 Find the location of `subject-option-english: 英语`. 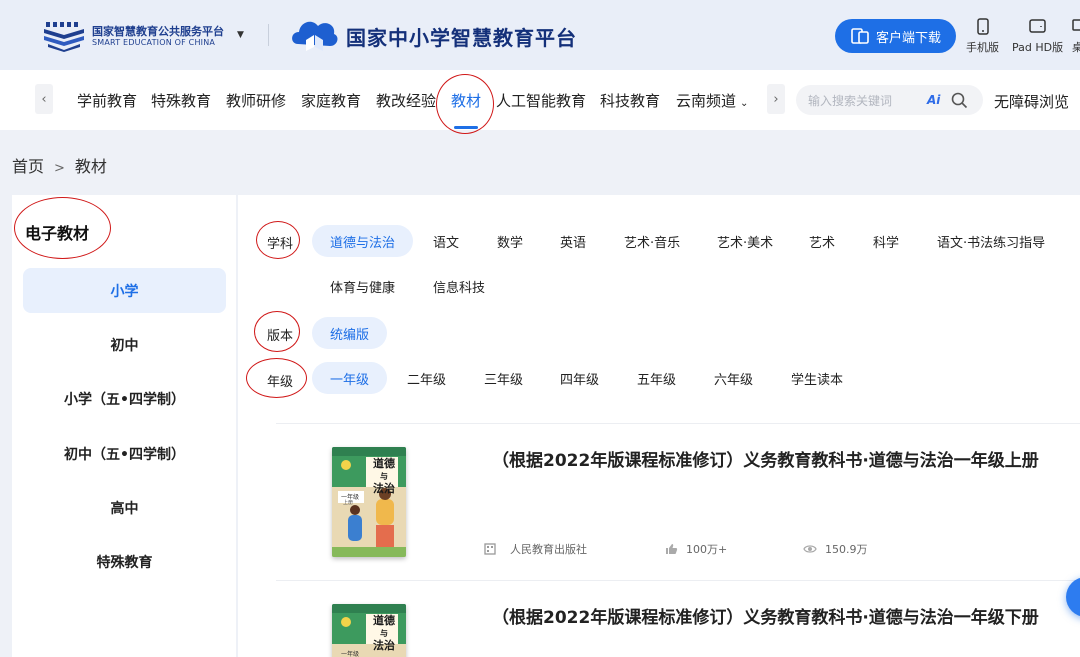

subject-option-english: 英语 is located at coordinates (573, 241).